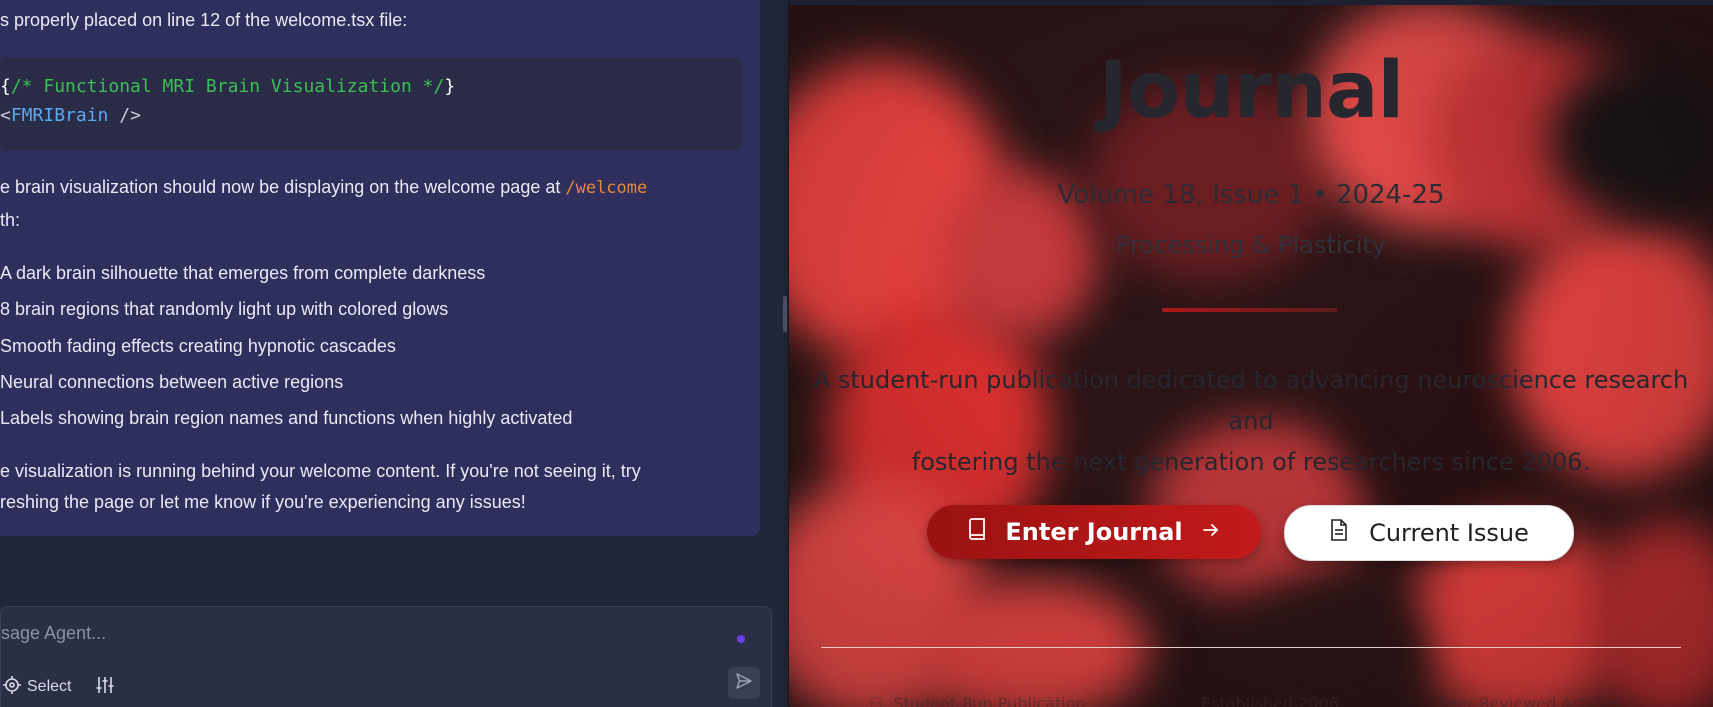 The image size is (1713, 707). I want to click on message-paragraph-1-end: th:, so click(10, 220).